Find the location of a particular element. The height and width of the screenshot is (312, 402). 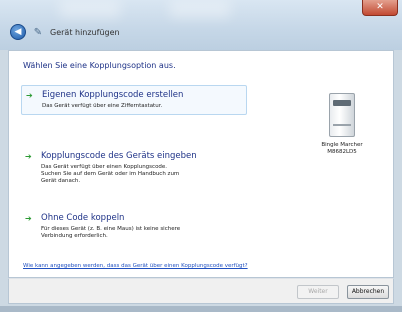

option-title: Ohne Code koppeln is located at coordinates (83, 218).